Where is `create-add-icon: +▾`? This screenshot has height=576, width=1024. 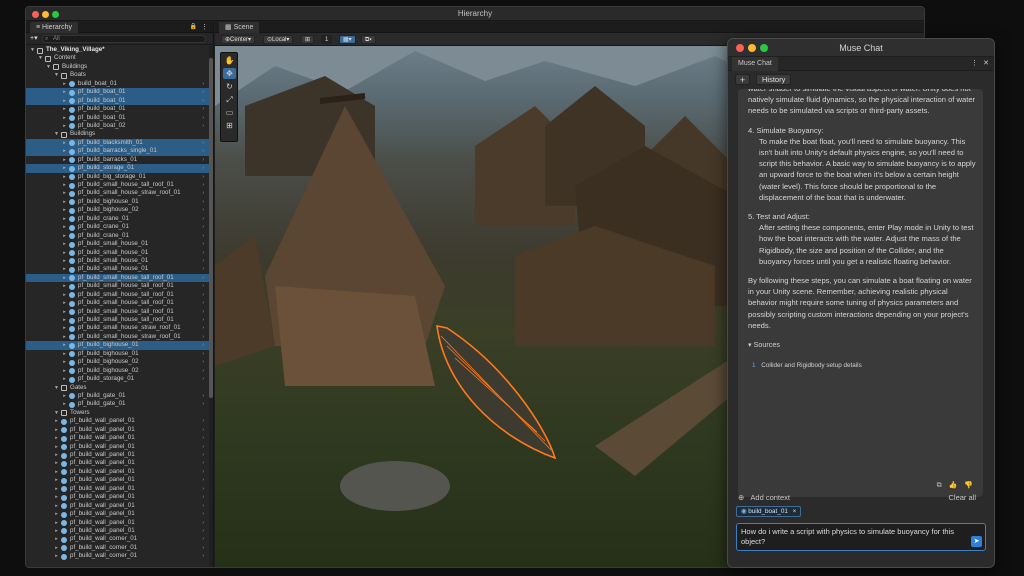
create-add-icon: +▾ is located at coordinates (34, 39).